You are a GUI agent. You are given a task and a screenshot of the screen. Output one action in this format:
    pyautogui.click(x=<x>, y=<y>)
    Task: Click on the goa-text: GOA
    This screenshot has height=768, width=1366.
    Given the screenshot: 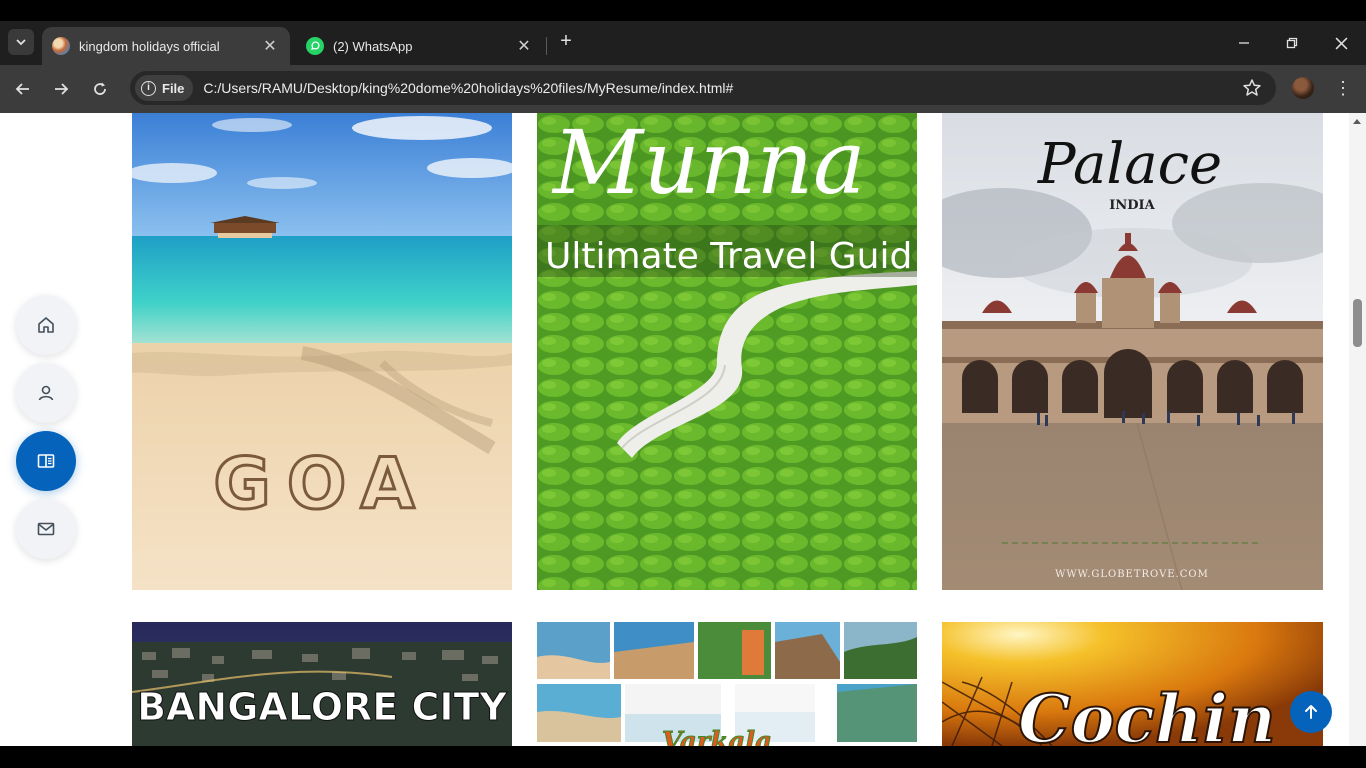 What is the action you would take?
    pyautogui.click(x=321, y=484)
    